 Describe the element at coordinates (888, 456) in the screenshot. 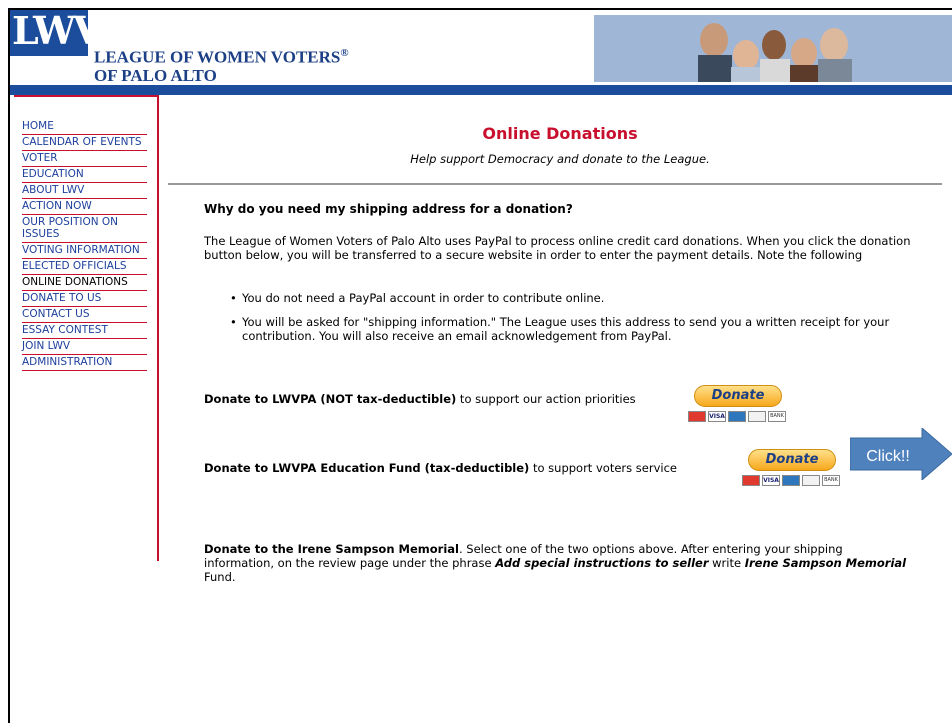

I see `callout-text: Click!!` at that location.